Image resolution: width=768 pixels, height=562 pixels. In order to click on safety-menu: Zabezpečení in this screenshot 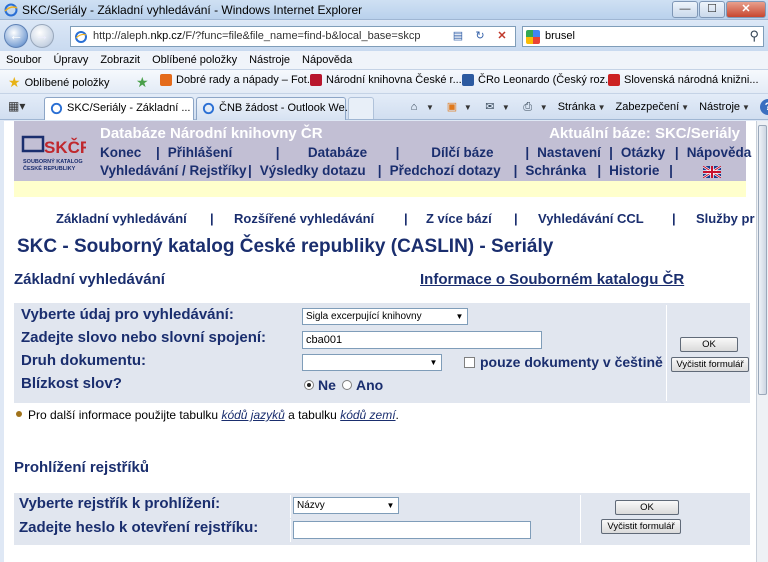, I will do `click(648, 107)`.